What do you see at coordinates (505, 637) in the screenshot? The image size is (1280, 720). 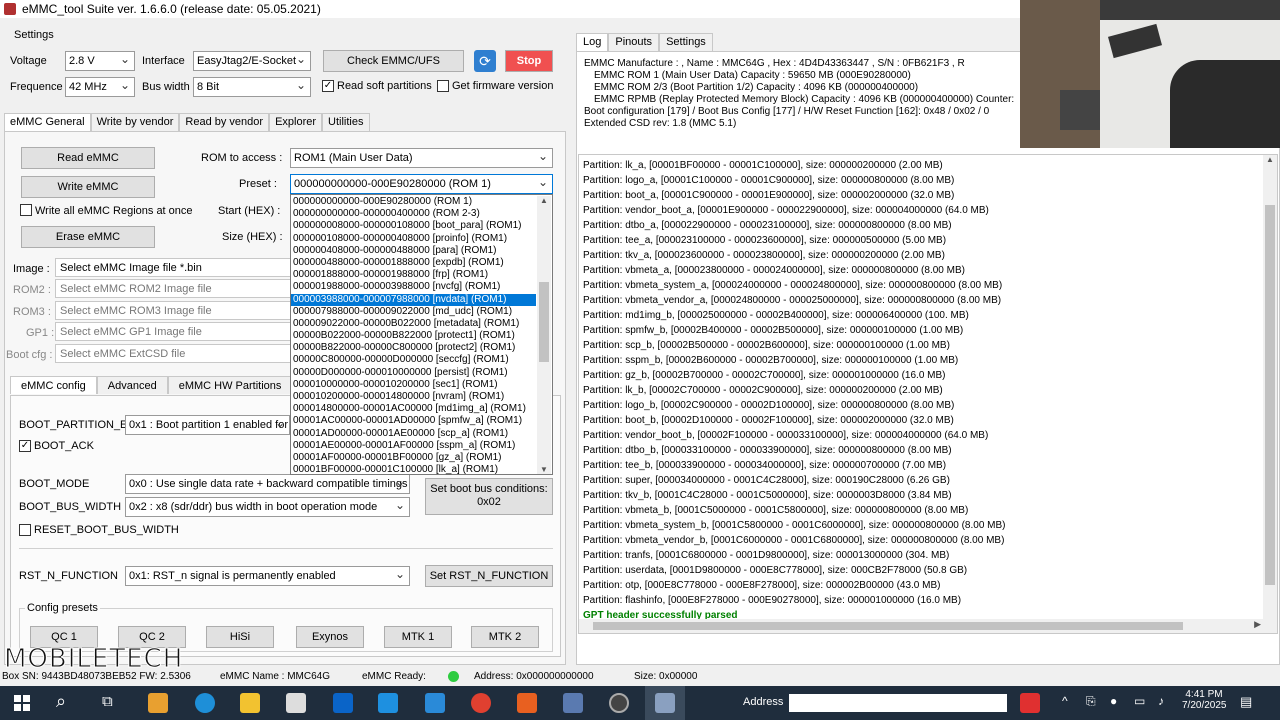 I see `preset-mtk2-button: MTK 2` at bounding box center [505, 637].